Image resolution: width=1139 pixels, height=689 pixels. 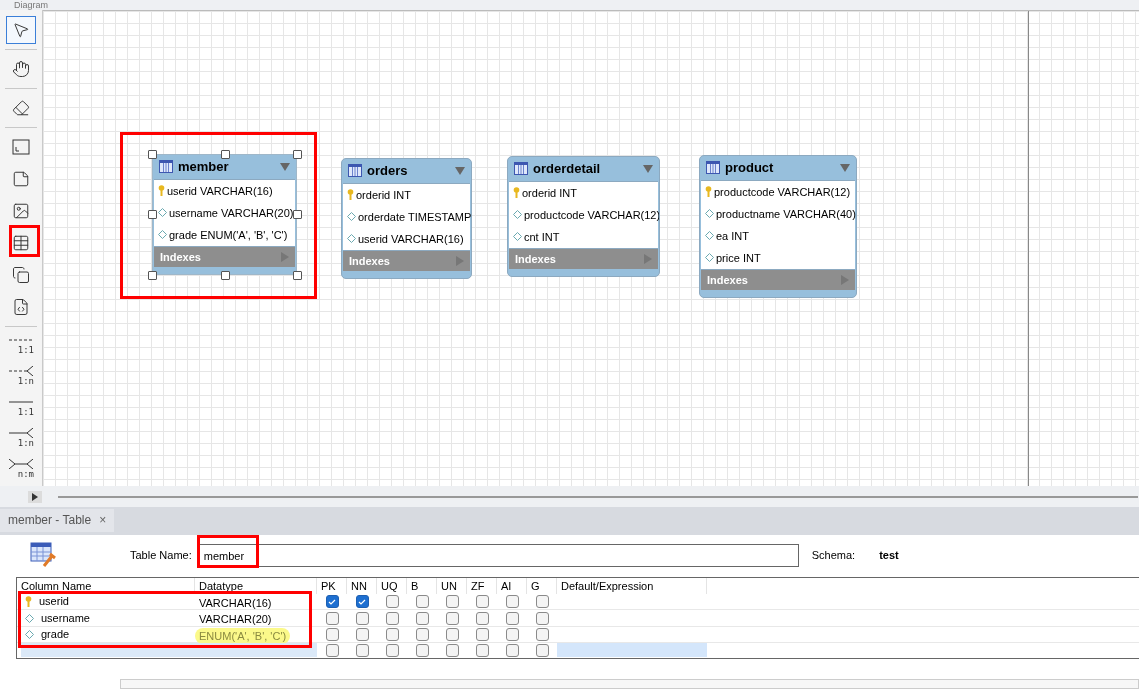 What do you see at coordinates (21, 274) in the screenshot?
I see `tables-icon` at bounding box center [21, 274].